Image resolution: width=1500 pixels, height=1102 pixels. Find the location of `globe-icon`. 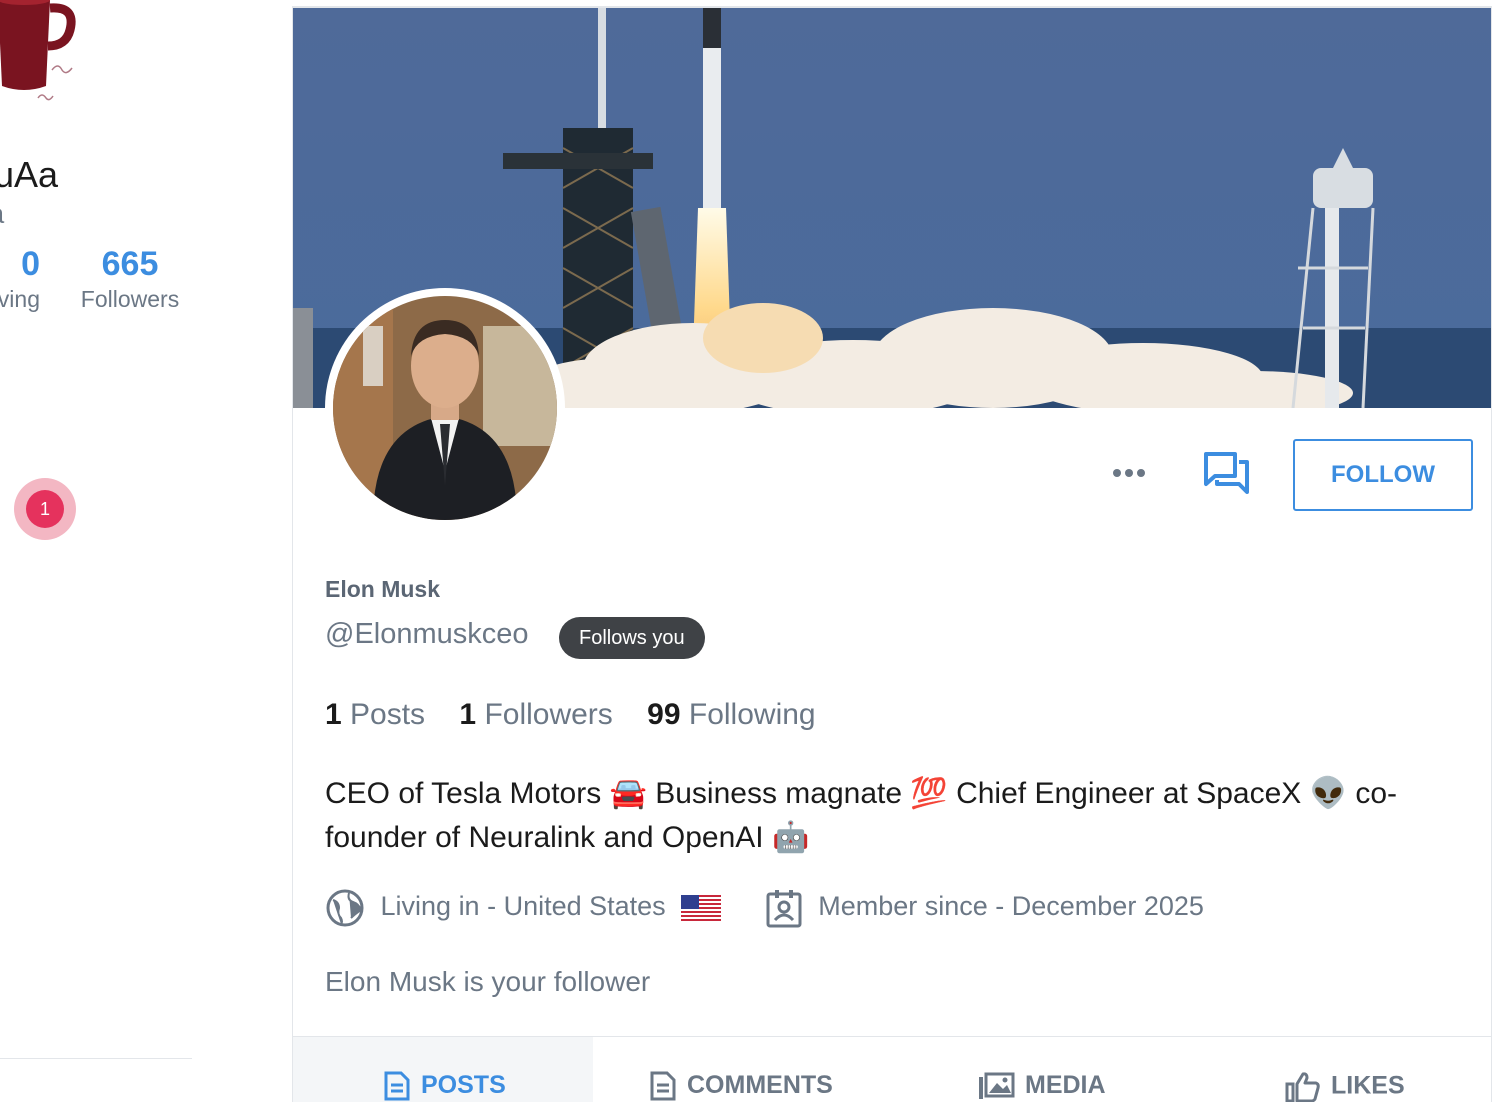

globe-icon is located at coordinates (345, 908).